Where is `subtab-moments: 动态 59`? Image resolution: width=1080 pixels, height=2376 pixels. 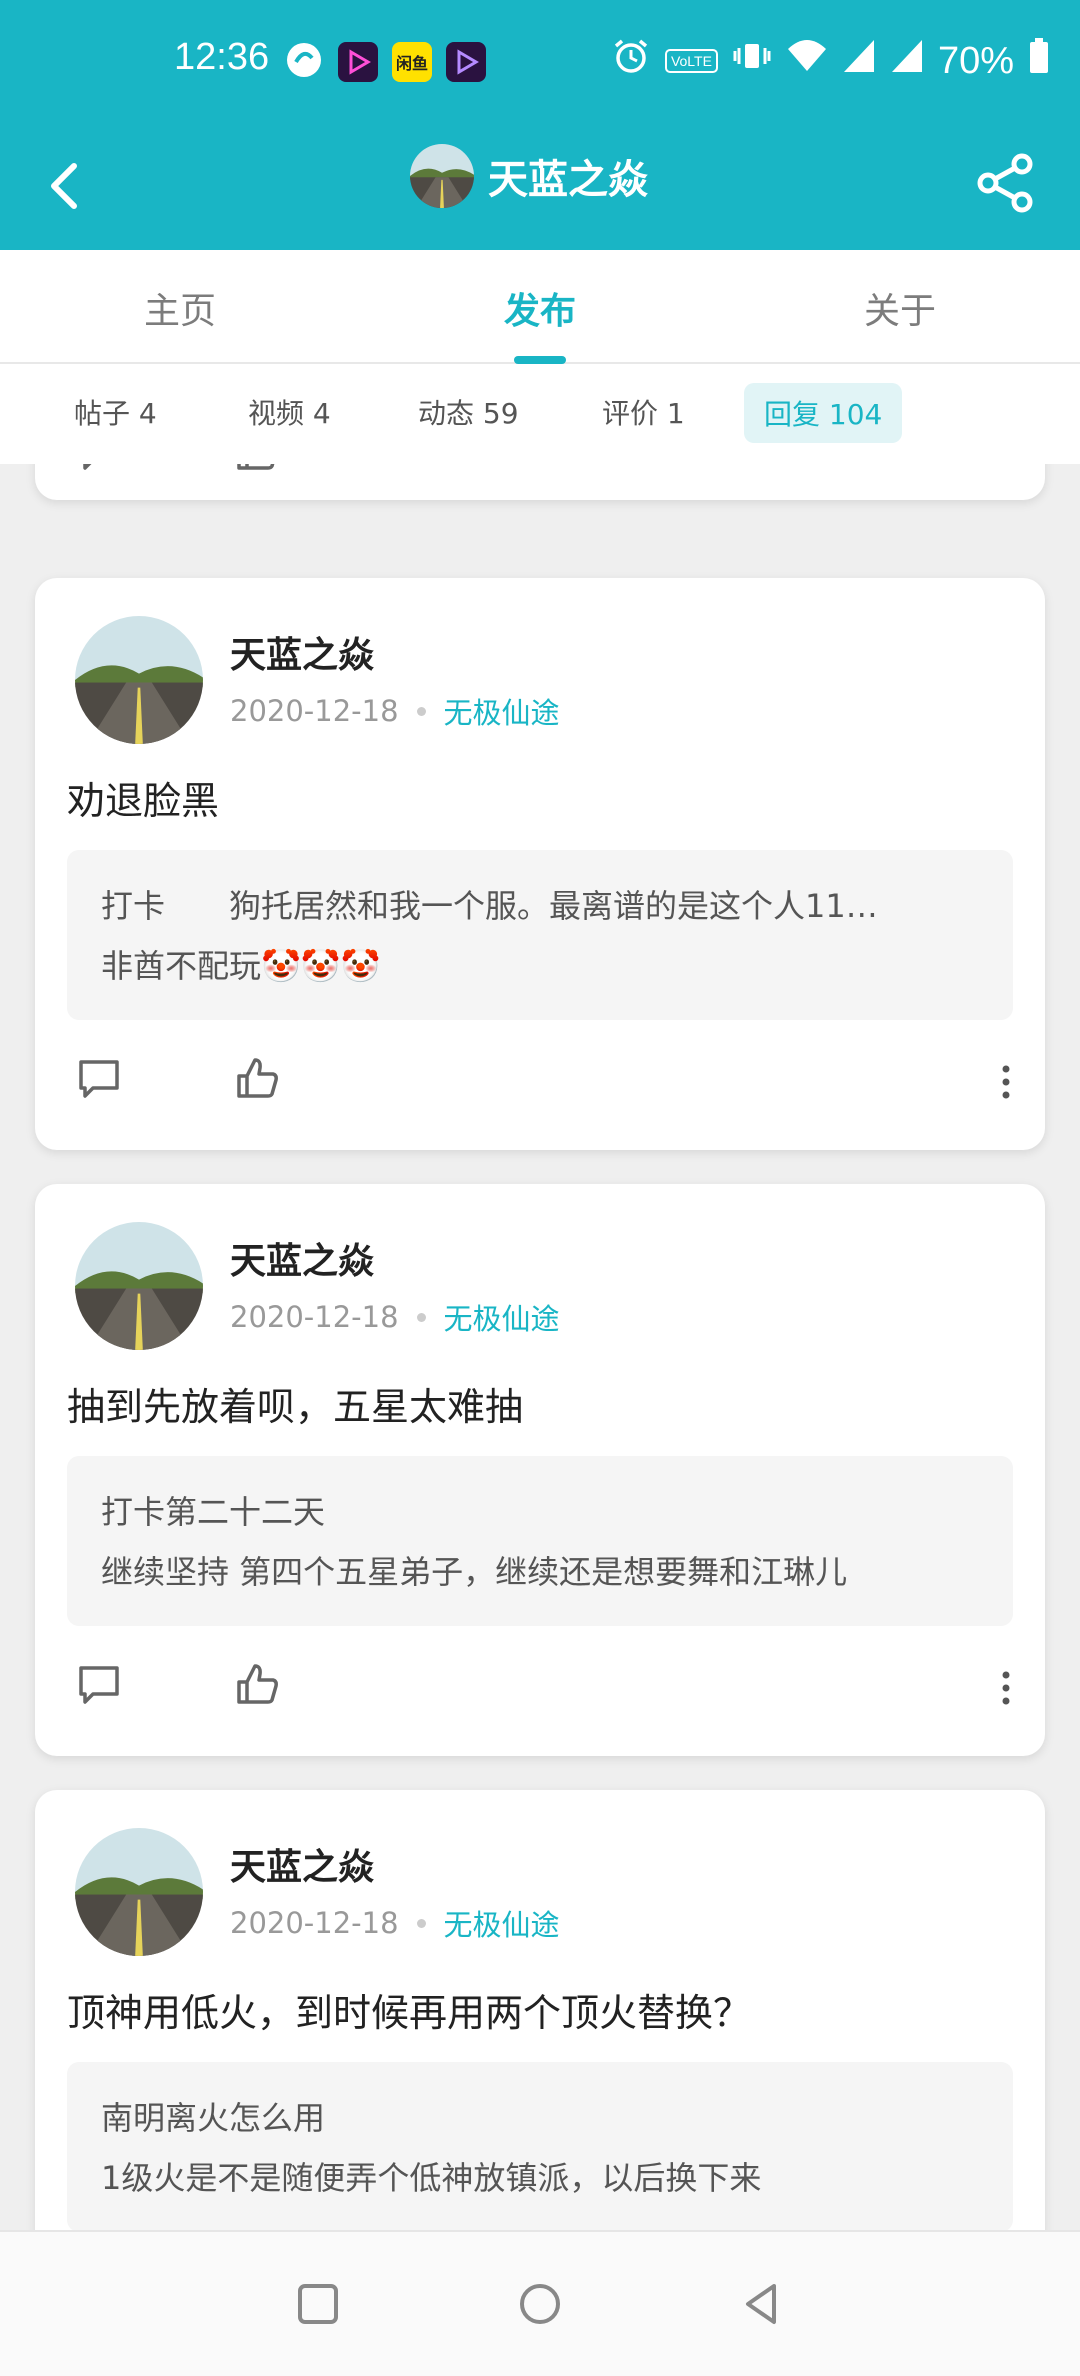 subtab-moments: 动态 59 is located at coordinates (468, 412).